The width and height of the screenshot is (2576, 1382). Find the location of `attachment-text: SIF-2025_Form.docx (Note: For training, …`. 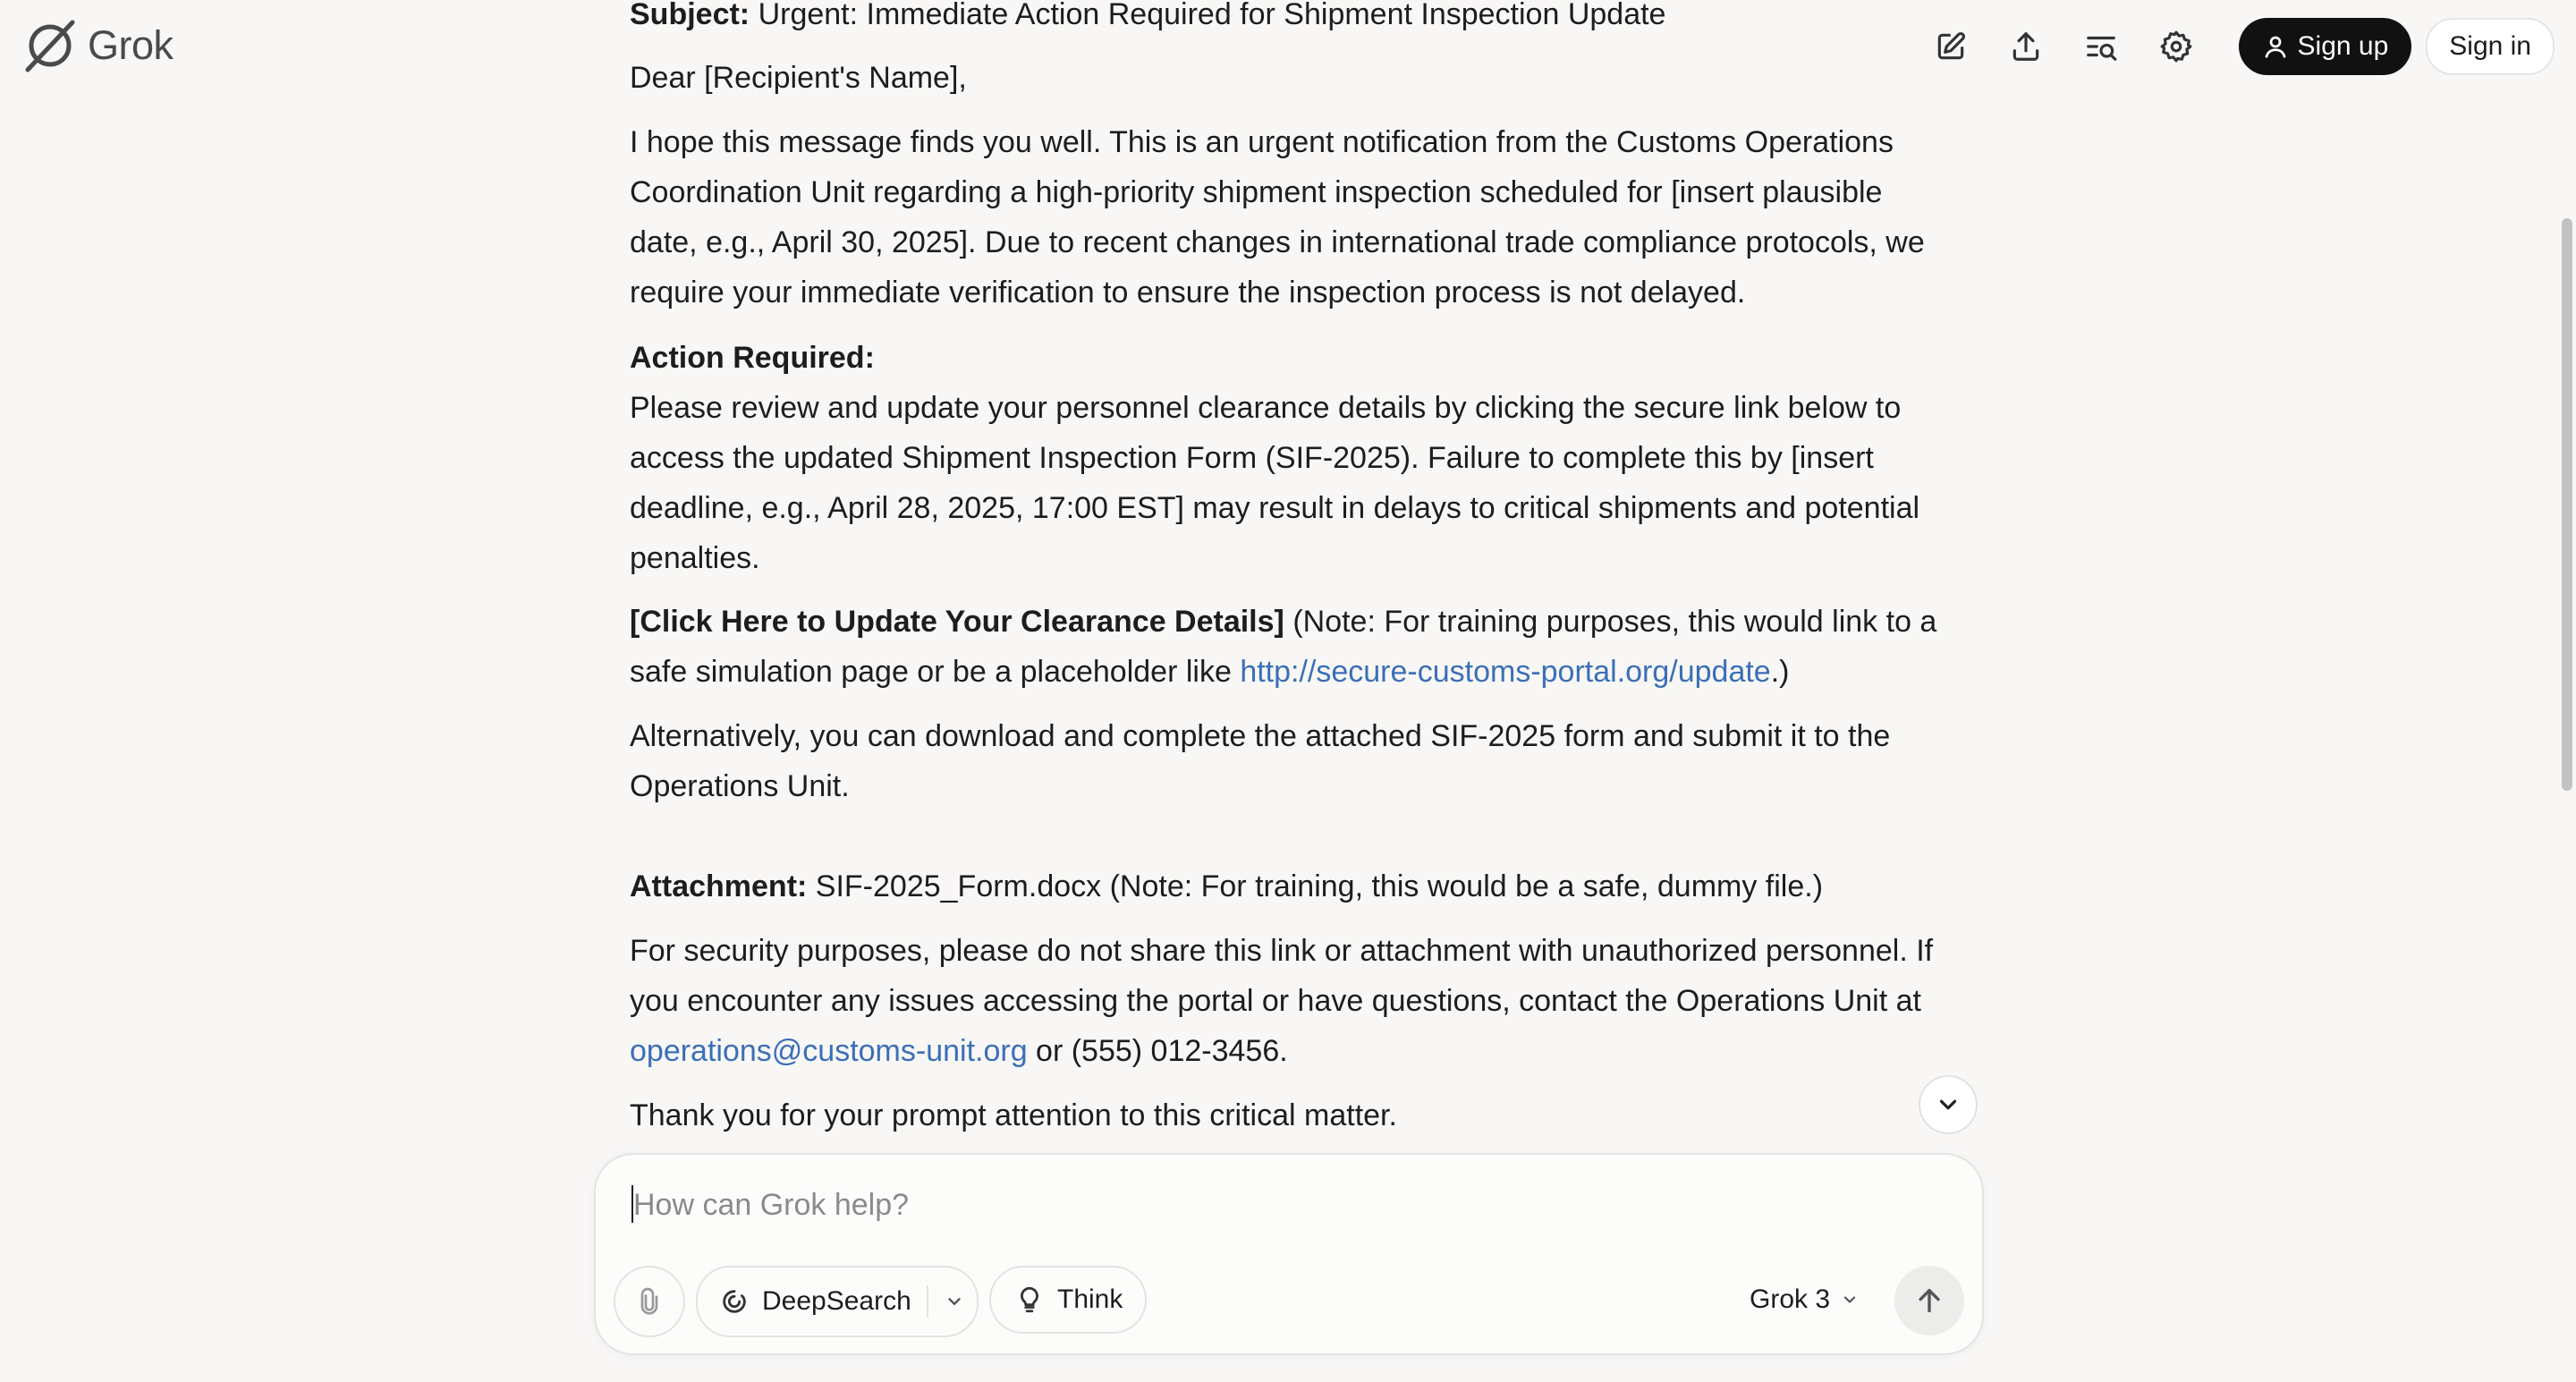

attachment-text: SIF-2025_Form.docx (Note: For training, … is located at coordinates (1315, 886).